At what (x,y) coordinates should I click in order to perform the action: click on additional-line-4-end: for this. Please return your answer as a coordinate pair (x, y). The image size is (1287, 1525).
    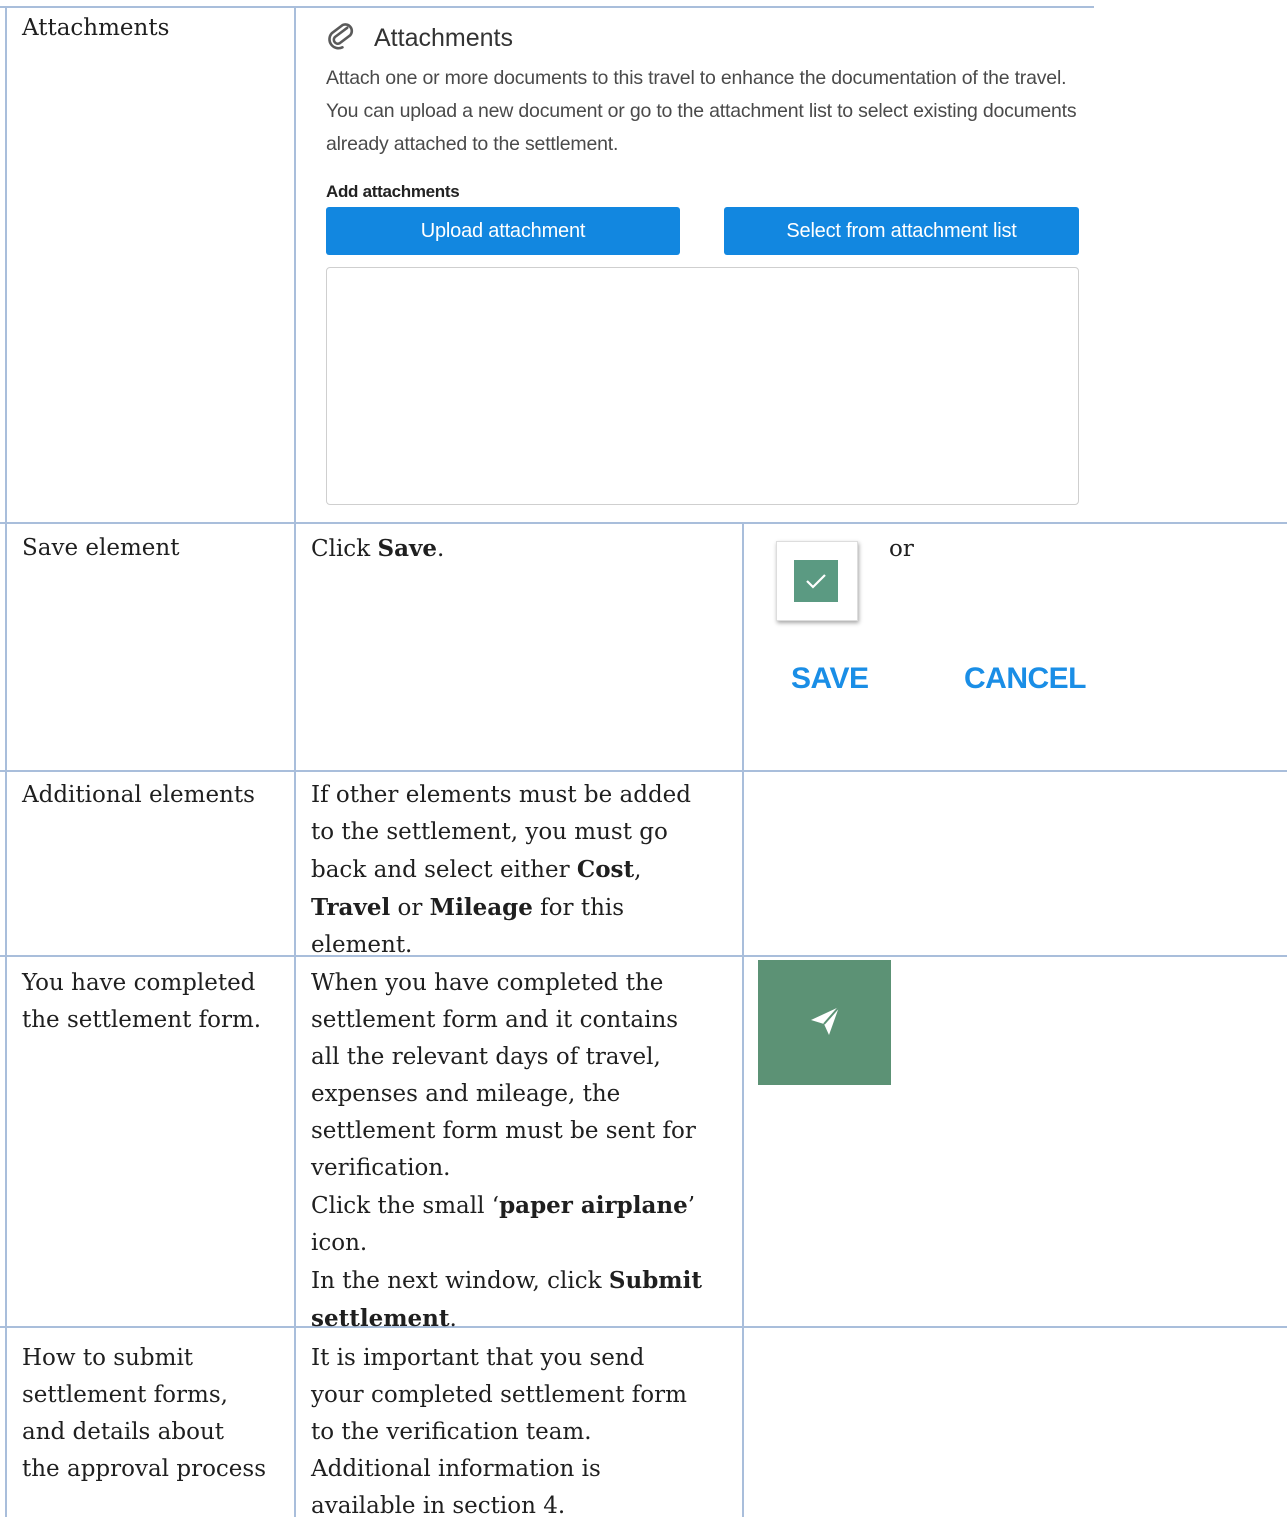
    Looking at the image, I should click on (578, 908).